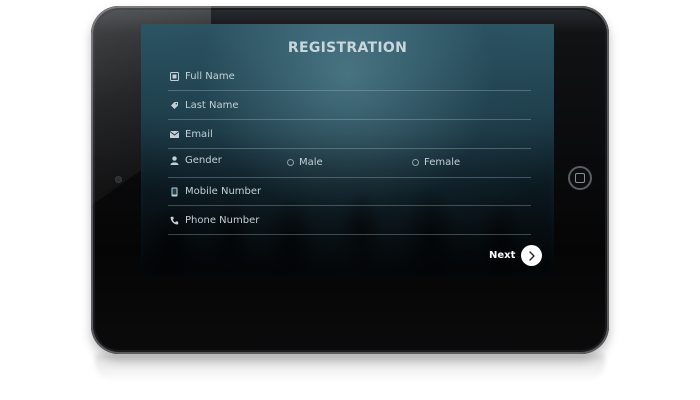  I want to click on gender-option-male: Male, so click(305, 162).